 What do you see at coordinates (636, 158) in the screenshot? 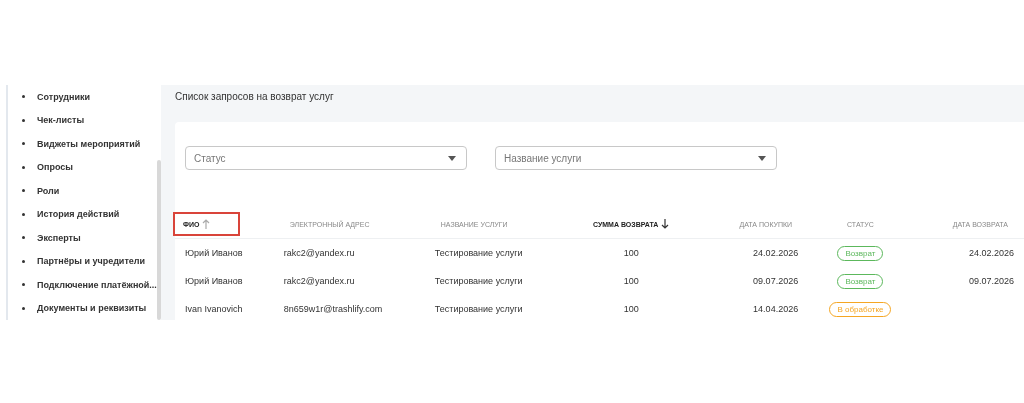
I see `filter-dropdown: Название услуги` at bounding box center [636, 158].